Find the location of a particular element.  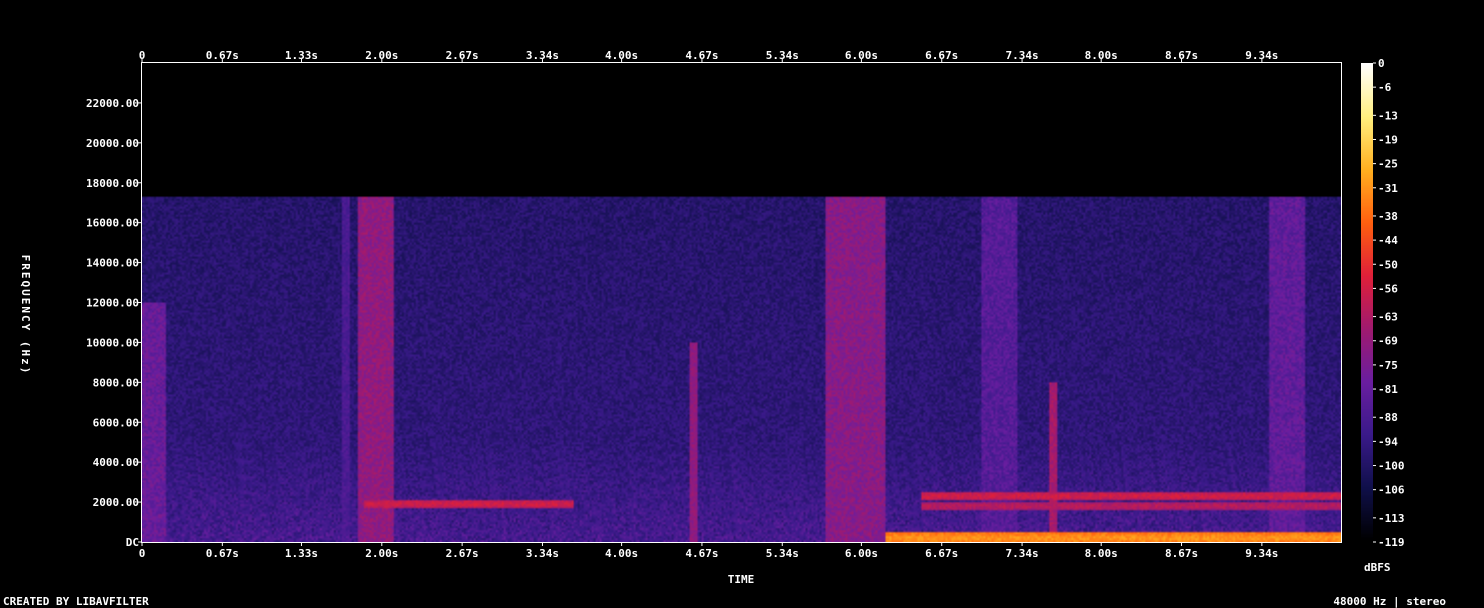

colorbar-tick-label: -56 is located at coordinates (1388, 288).